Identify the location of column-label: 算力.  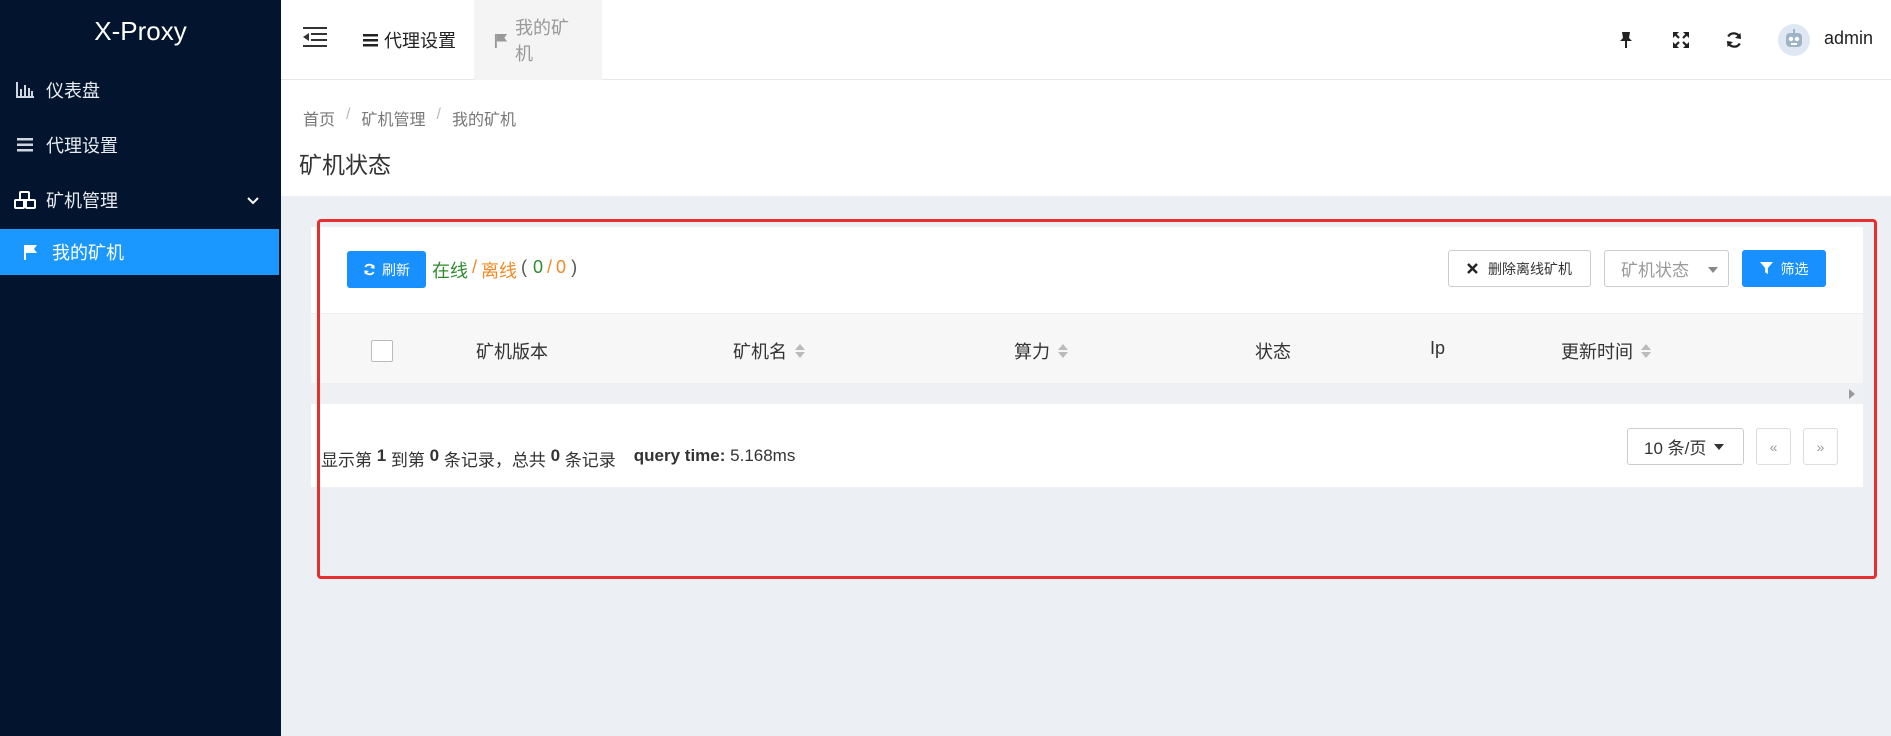
(1032, 352).